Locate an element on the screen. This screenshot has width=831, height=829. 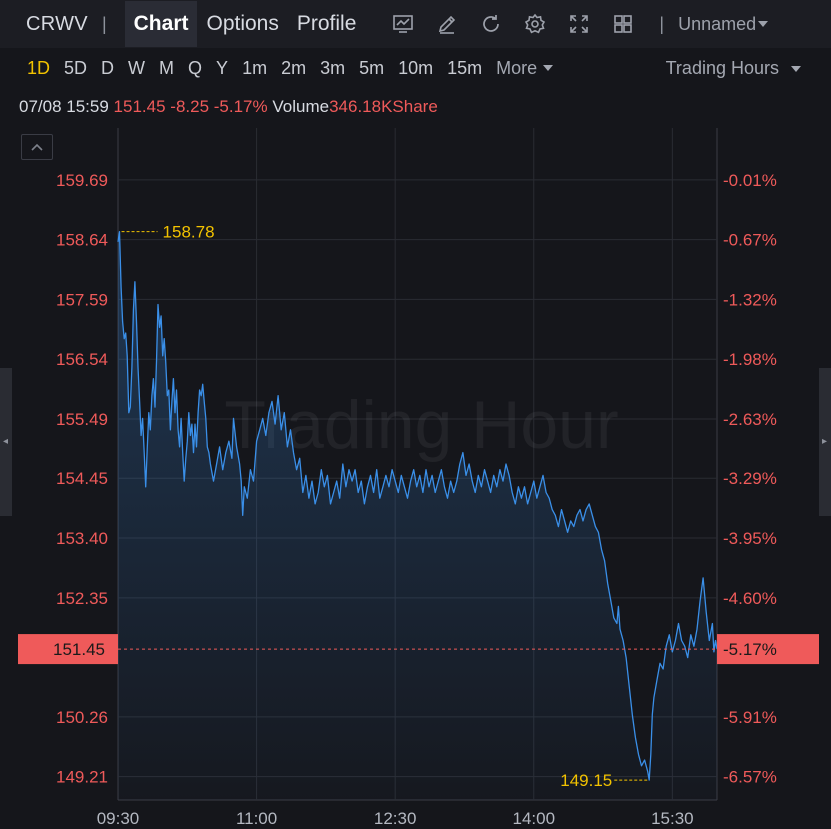
y-axis-right-label: -0.67% is located at coordinates (750, 240).